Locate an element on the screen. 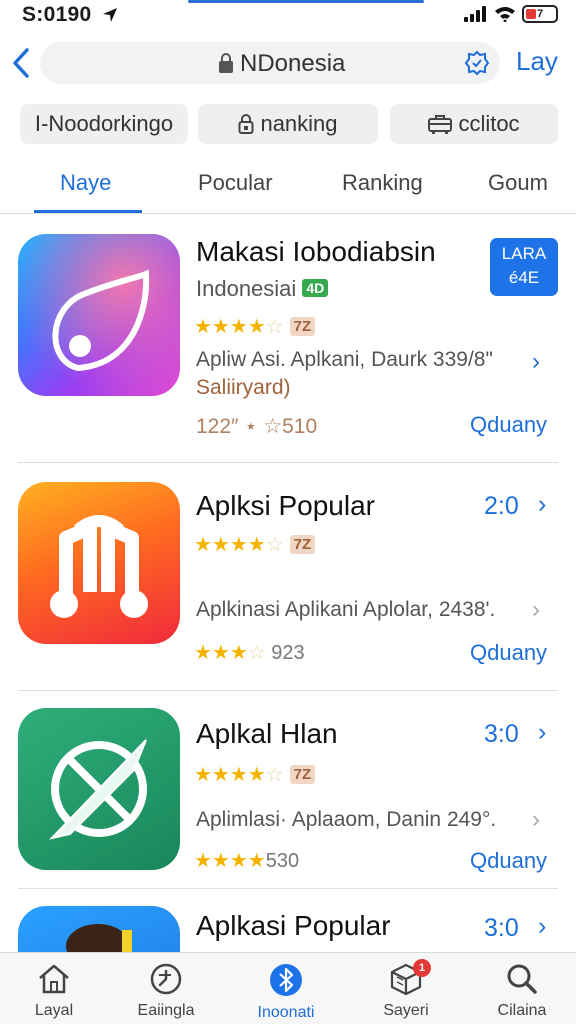 The height and width of the screenshot is (1024, 576). compass-icon is located at coordinates (97, 789).